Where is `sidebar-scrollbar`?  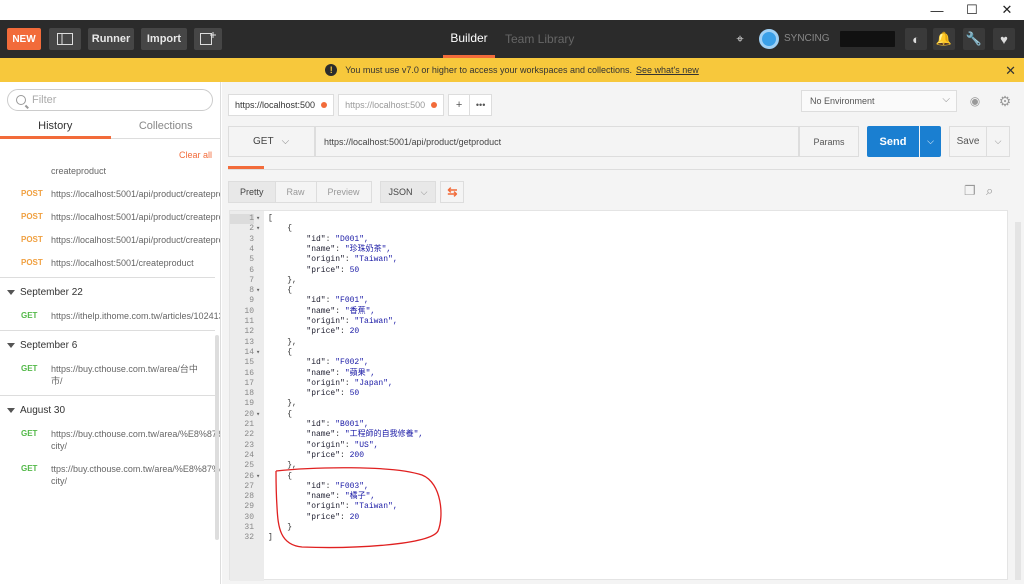 sidebar-scrollbar is located at coordinates (217, 437).